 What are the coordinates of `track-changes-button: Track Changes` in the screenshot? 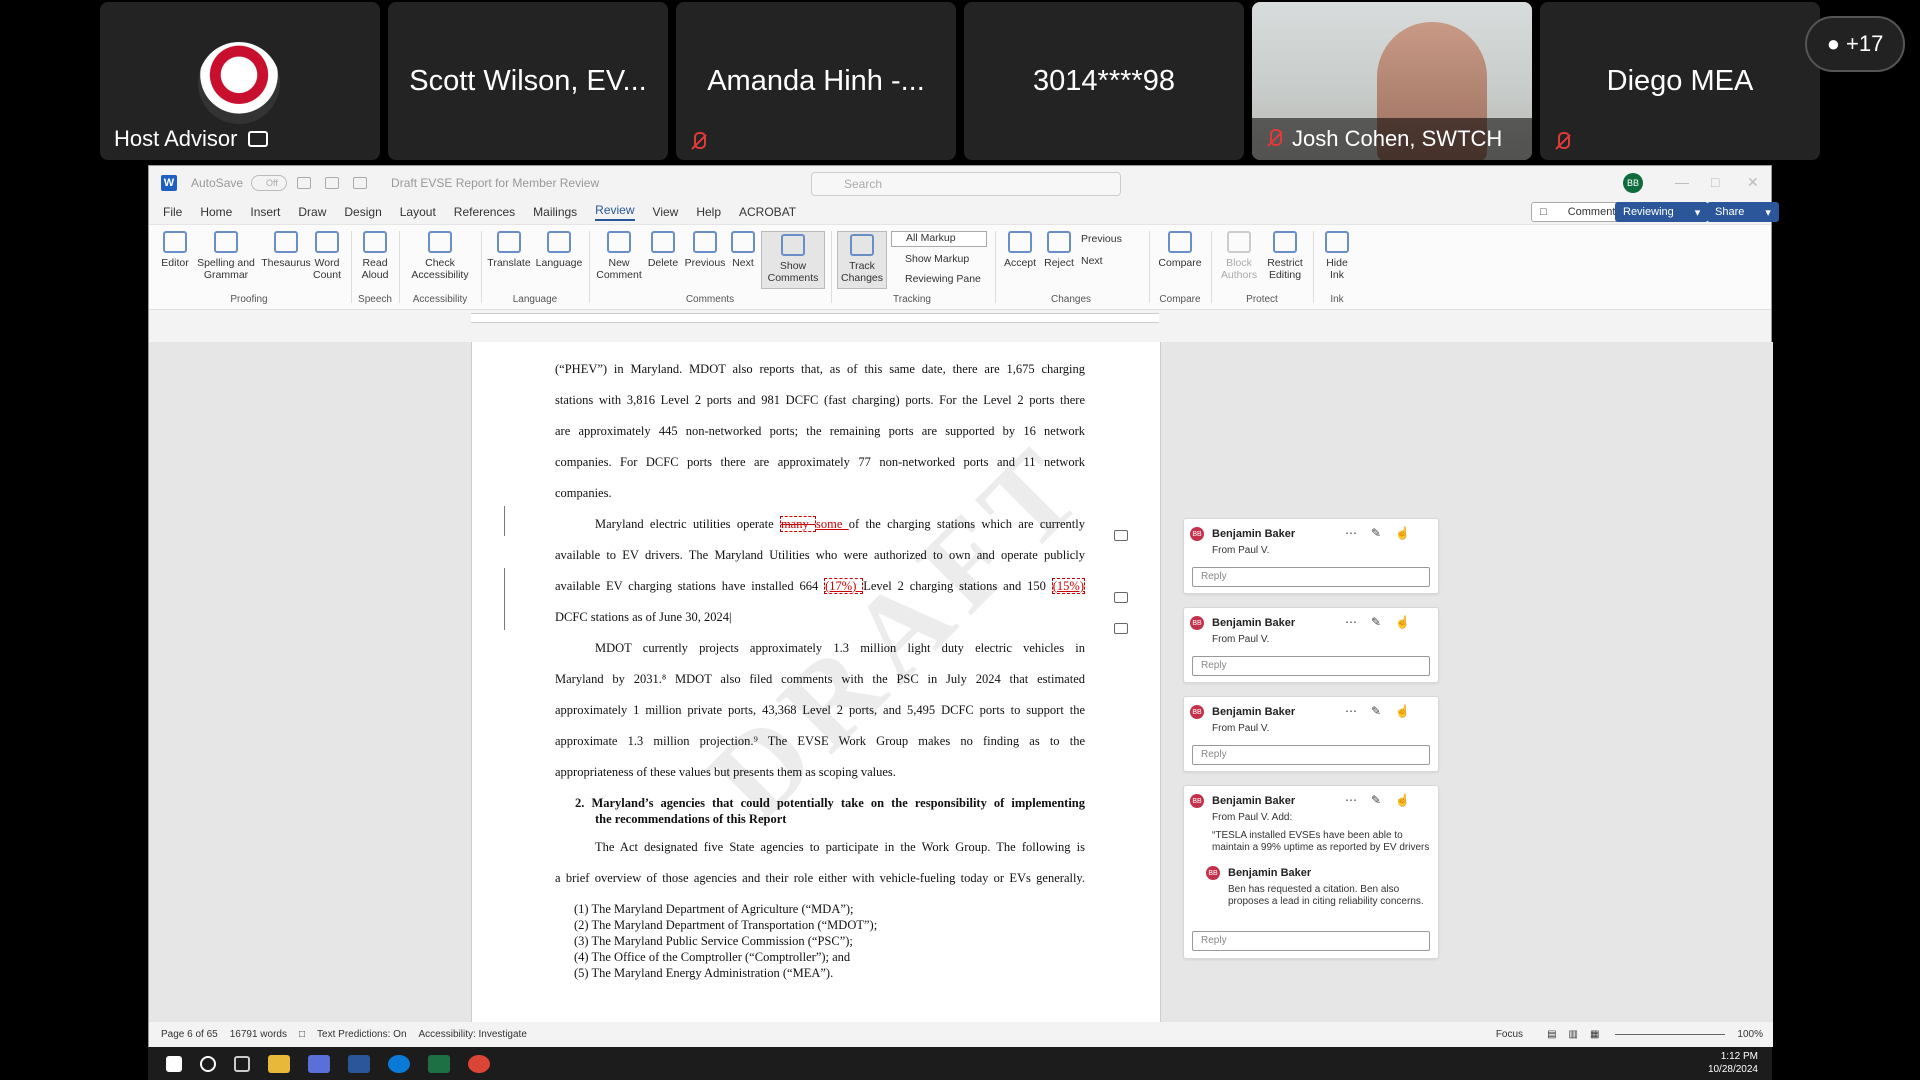 It's located at (862, 260).